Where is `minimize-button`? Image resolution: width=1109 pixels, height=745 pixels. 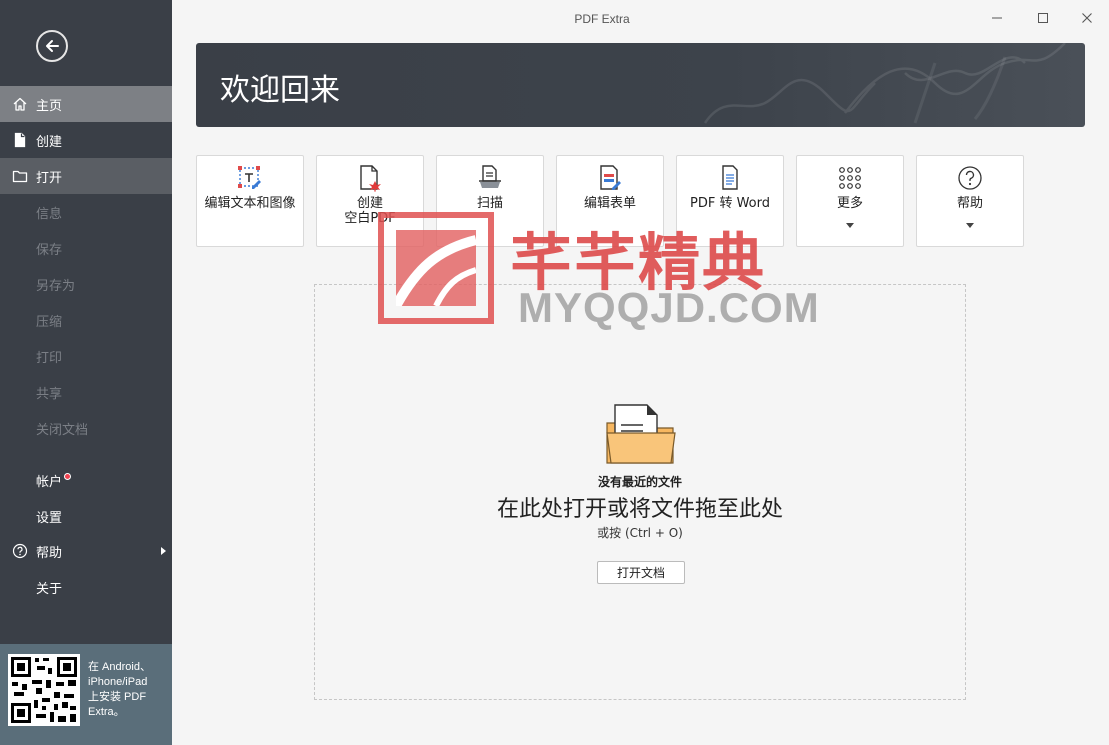 minimize-button is located at coordinates (997, 18).